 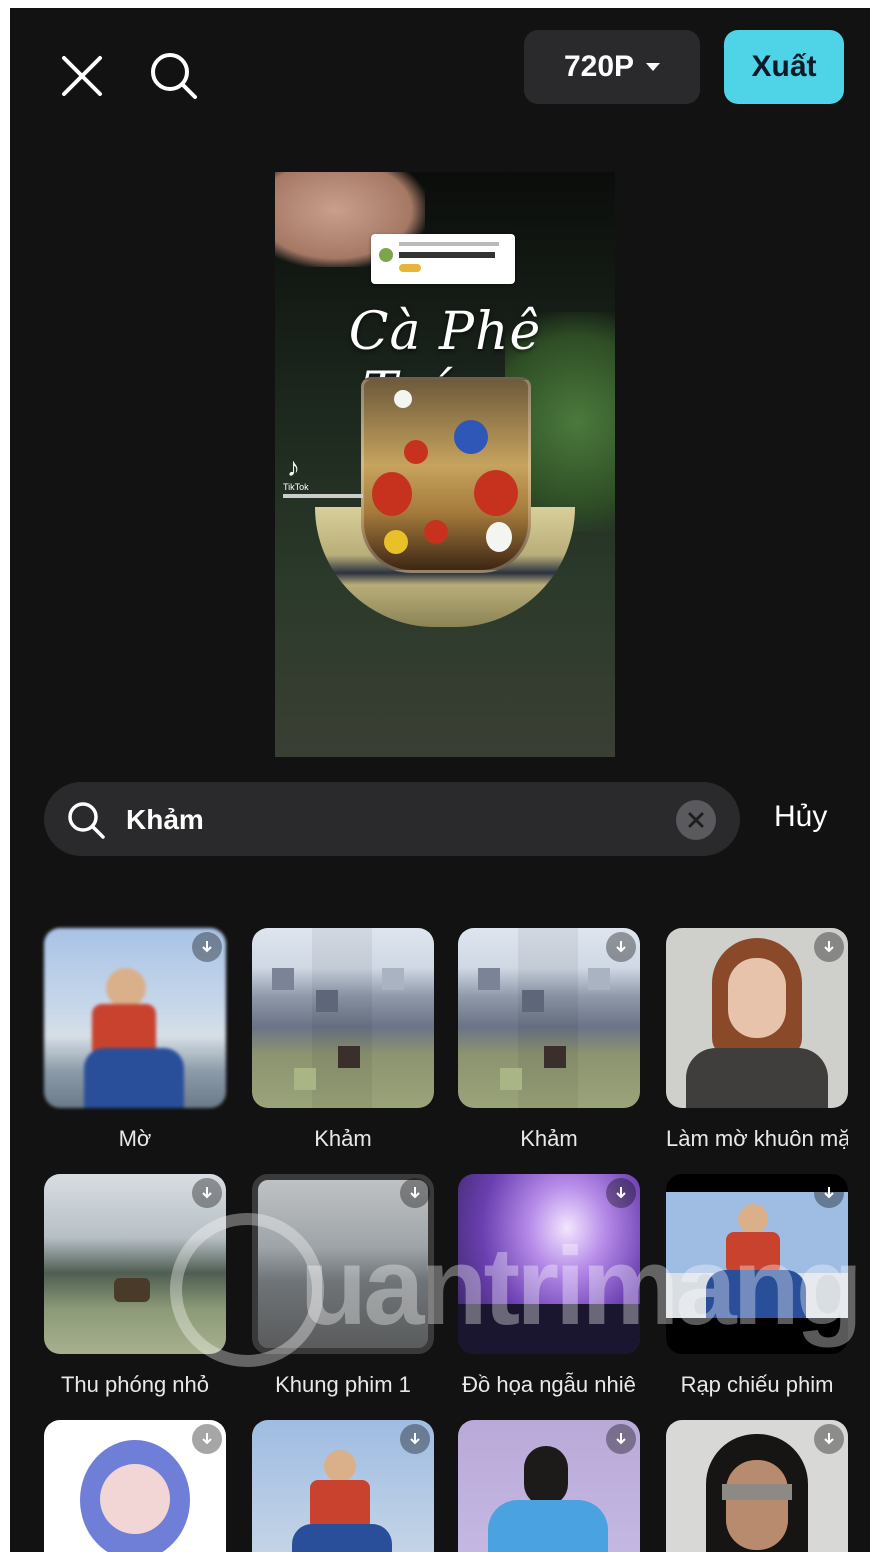 What do you see at coordinates (599, 66) in the screenshot?
I see `resolution-label: 720P` at bounding box center [599, 66].